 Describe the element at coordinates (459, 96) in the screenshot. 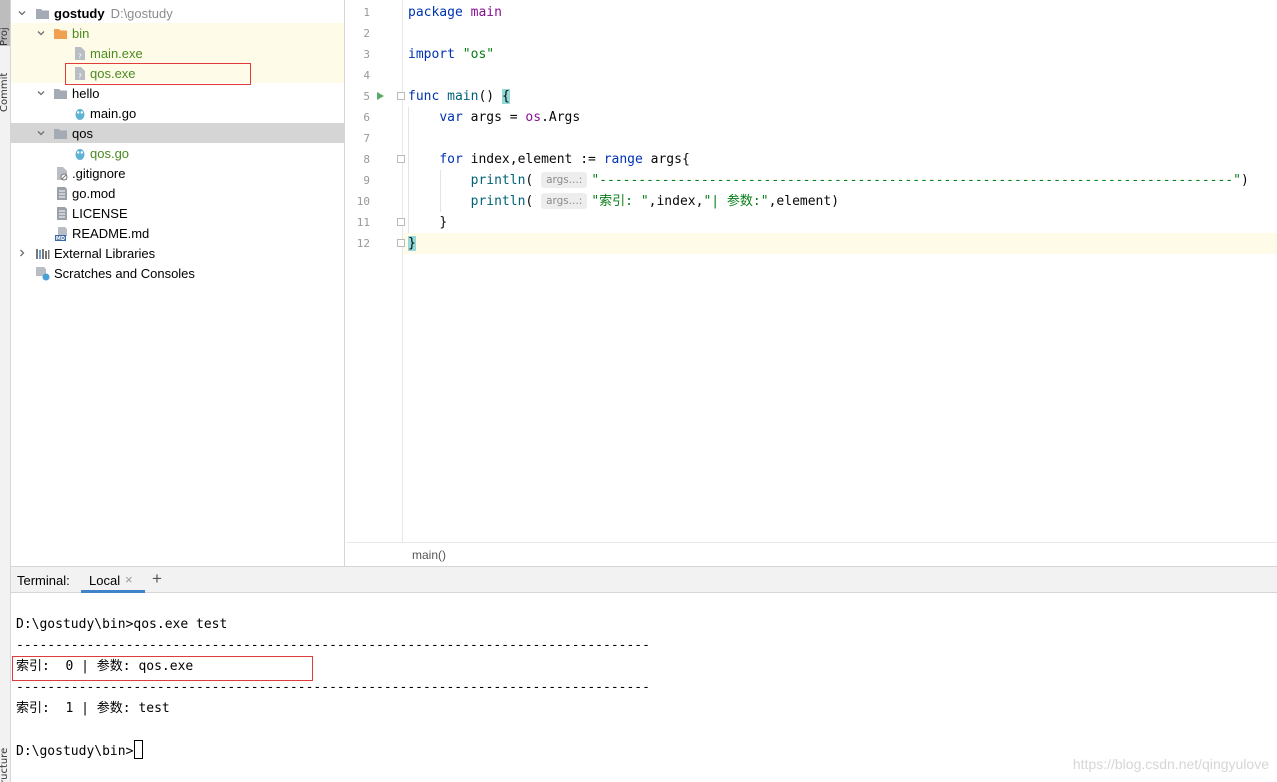

I see `code-line-5: func main() {` at that location.